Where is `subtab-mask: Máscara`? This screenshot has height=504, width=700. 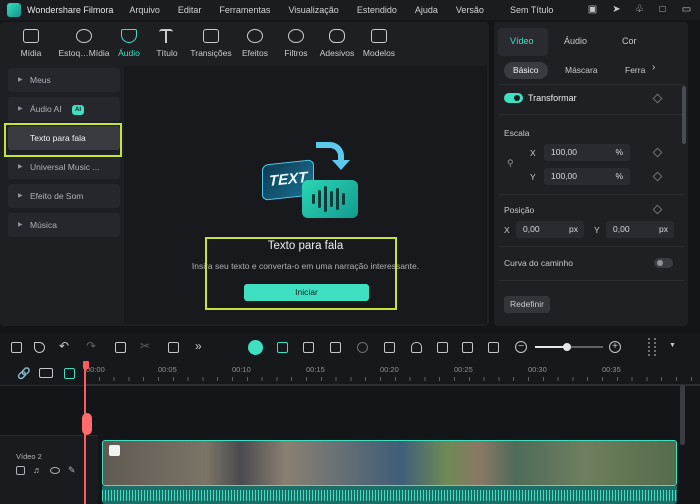 subtab-mask: Máscara is located at coordinates (581, 70).